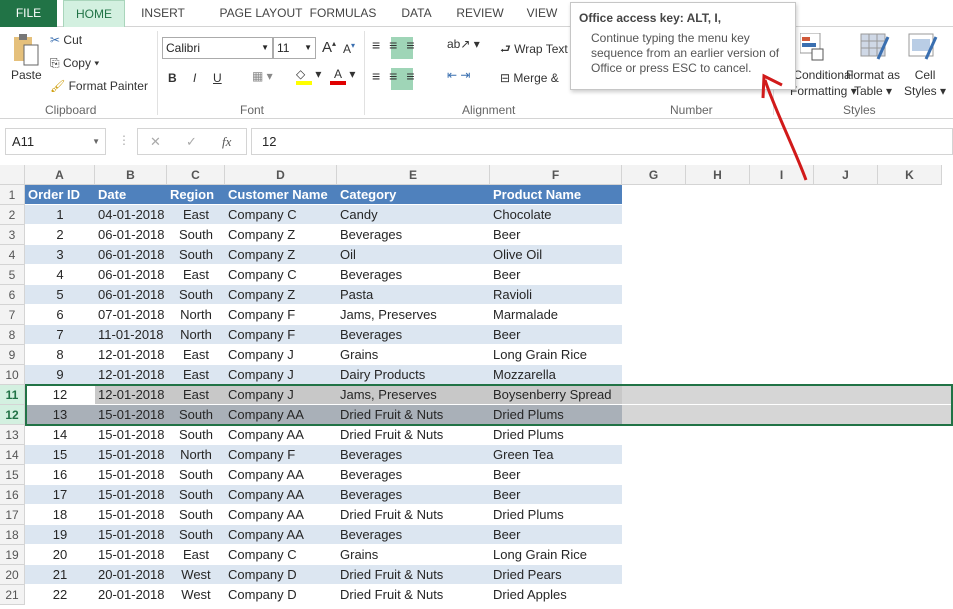  I want to click on arrow-head, so click(772, 86).